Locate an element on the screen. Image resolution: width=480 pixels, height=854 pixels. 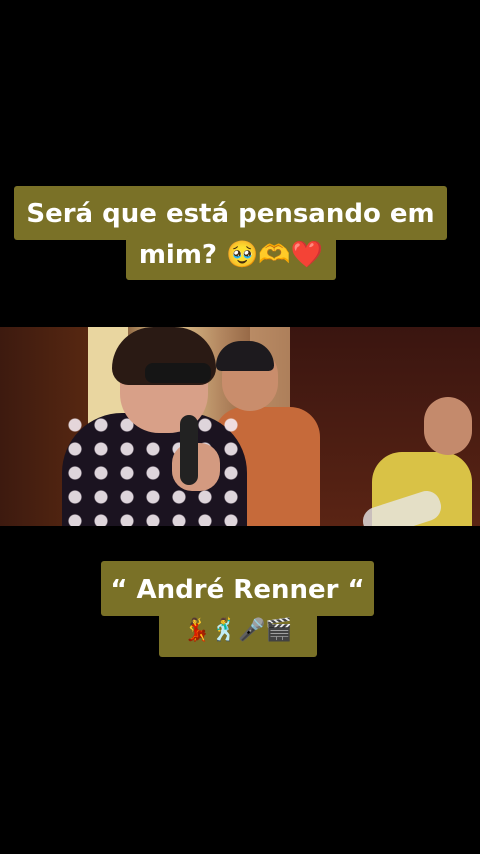
caption-bottom-line1: “ André Renner “ is located at coordinates (237, 588).